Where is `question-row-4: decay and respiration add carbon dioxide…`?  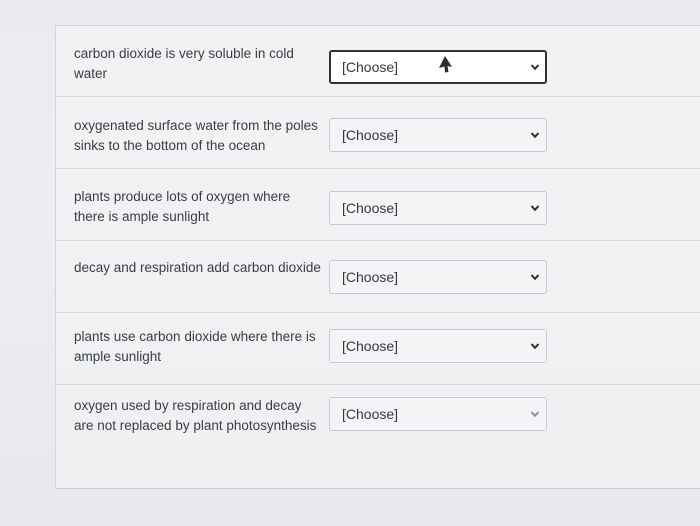 question-row-4: decay and respiration add carbon dioxide… is located at coordinates (378, 277).